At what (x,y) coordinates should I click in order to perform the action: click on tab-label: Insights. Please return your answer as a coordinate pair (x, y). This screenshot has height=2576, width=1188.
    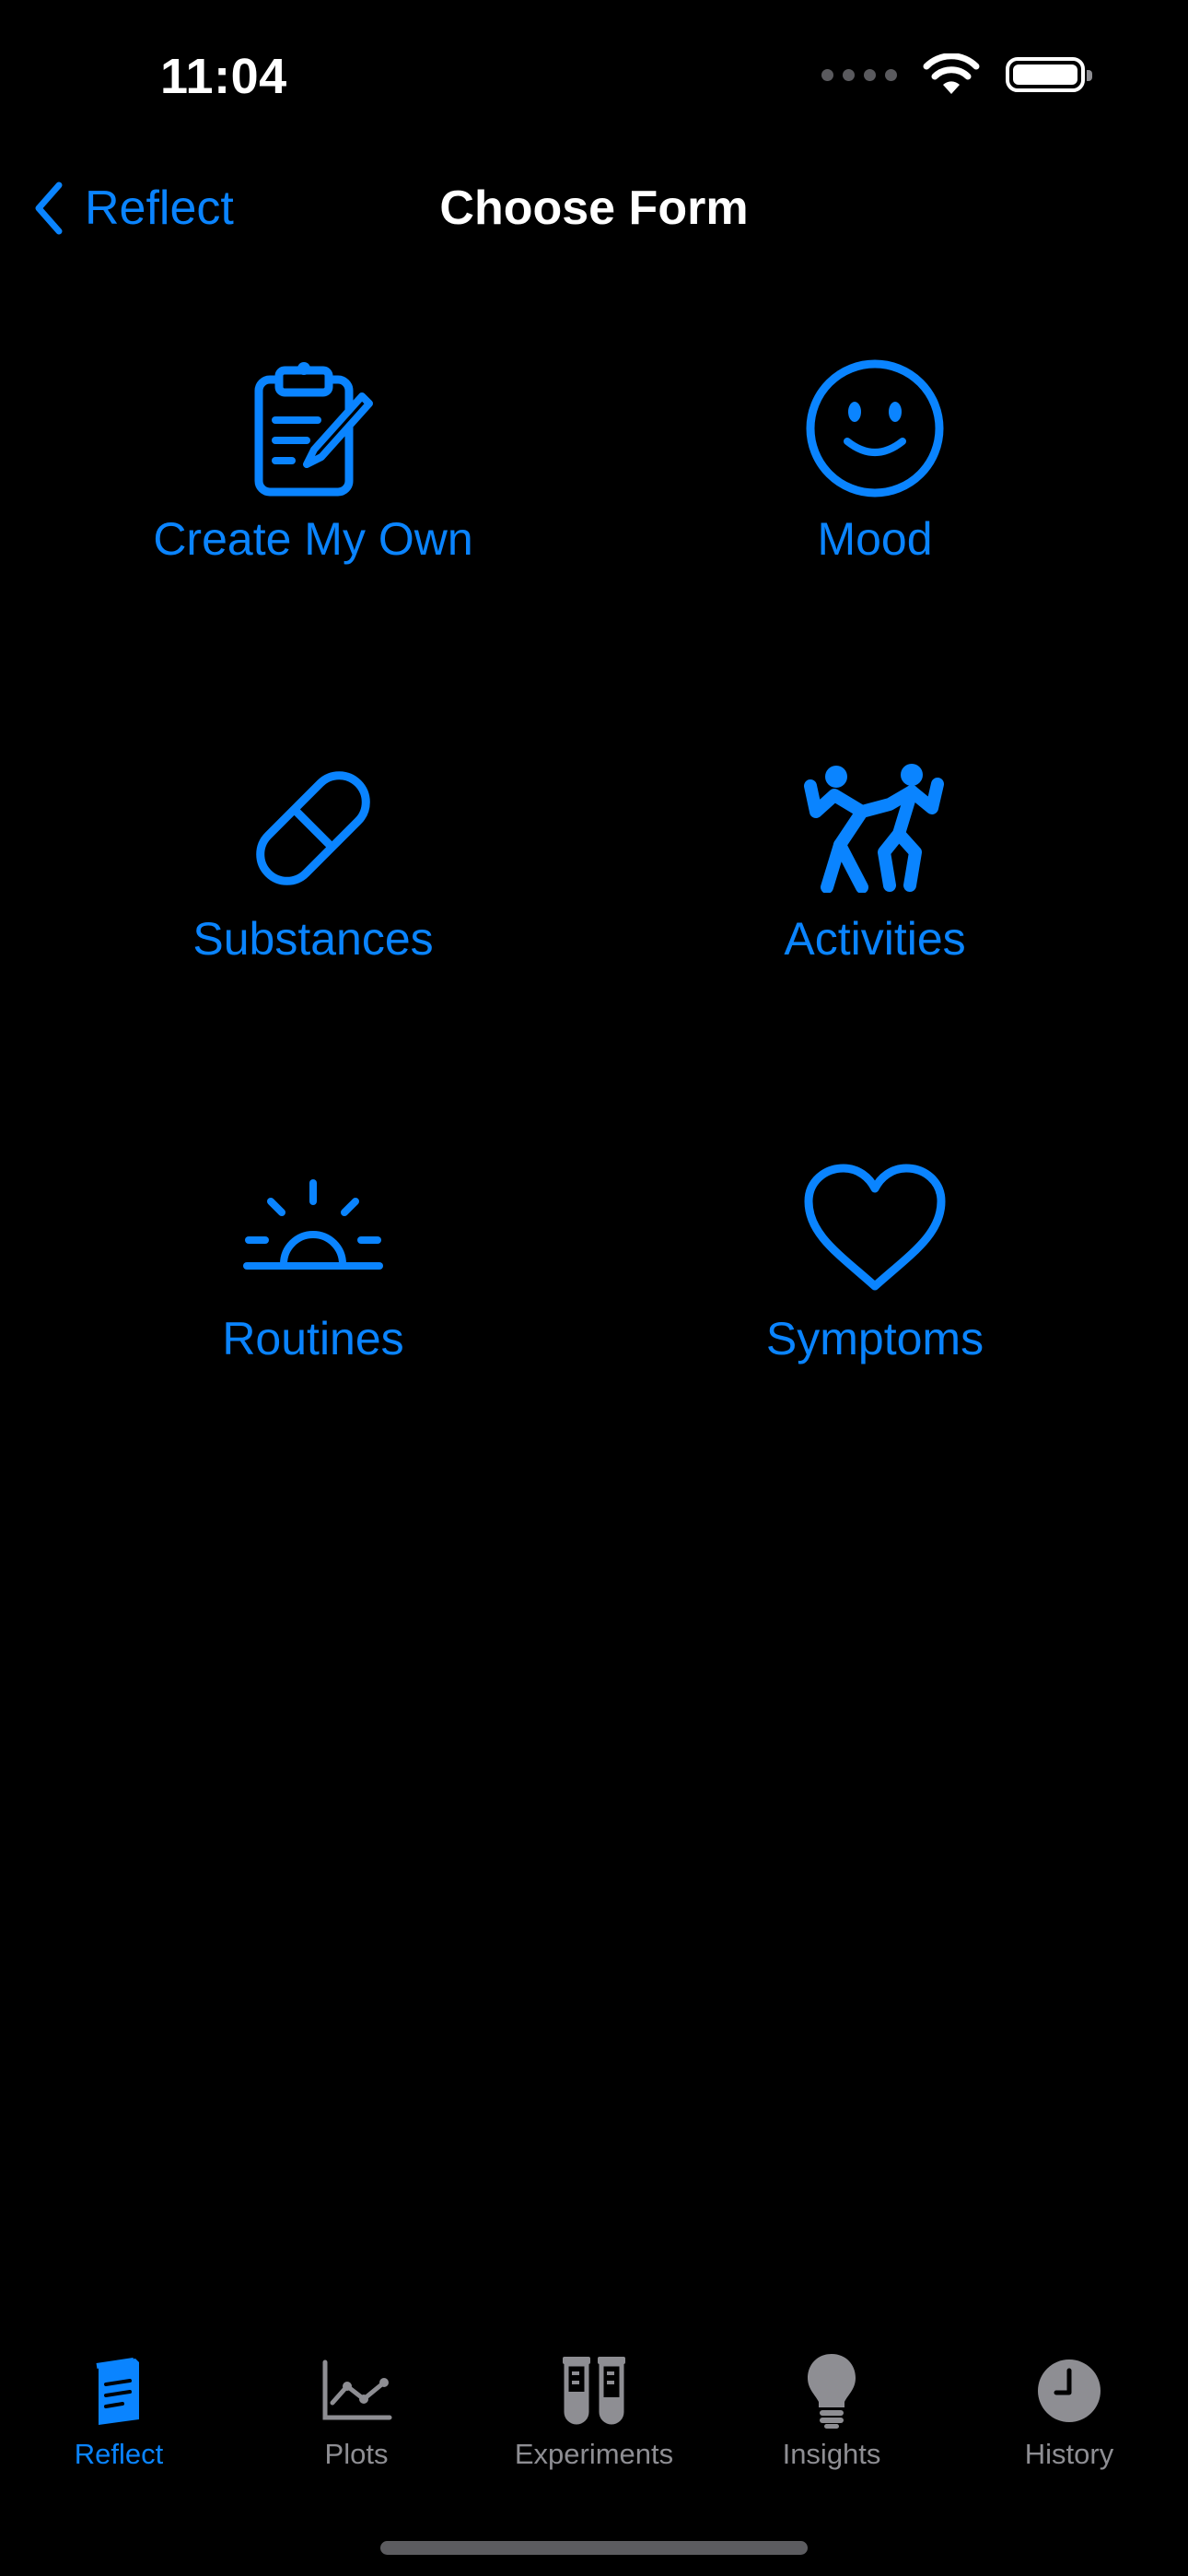
    Looking at the image, I should click on (831, 2454).